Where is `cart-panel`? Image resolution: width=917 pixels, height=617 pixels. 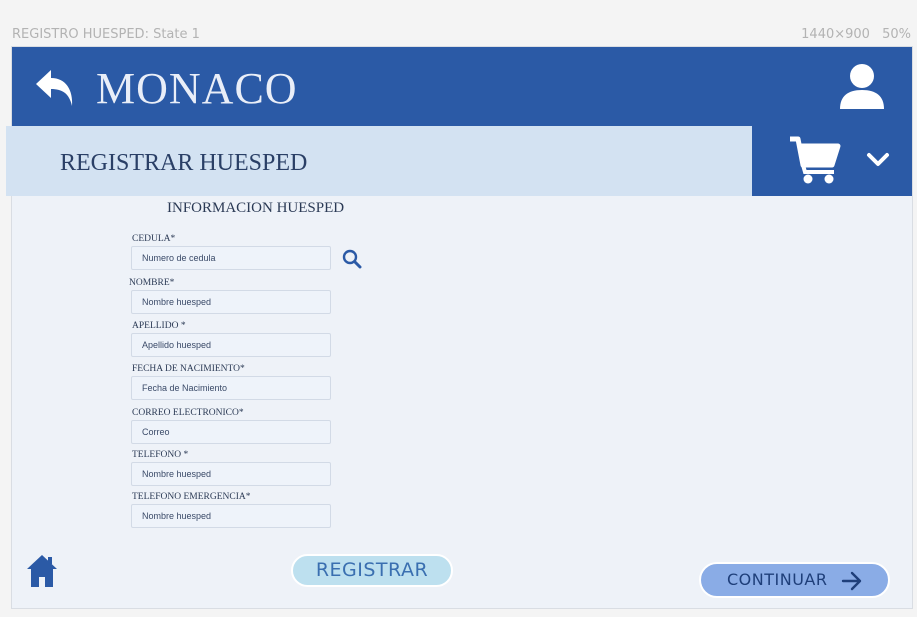 cart-panel is located at coordinates (832, 161).